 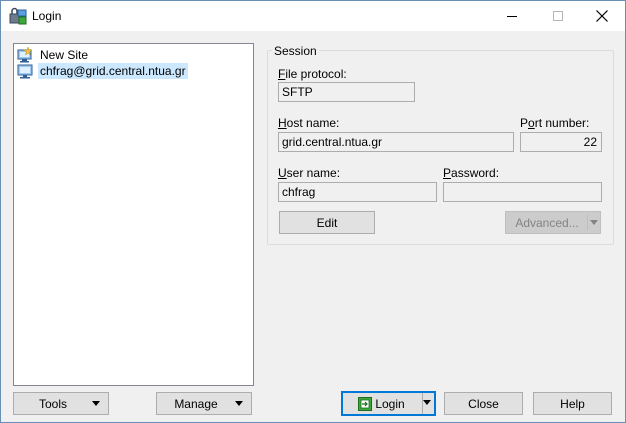 I want to click on help-button: Help, so click(x=572, y=403).